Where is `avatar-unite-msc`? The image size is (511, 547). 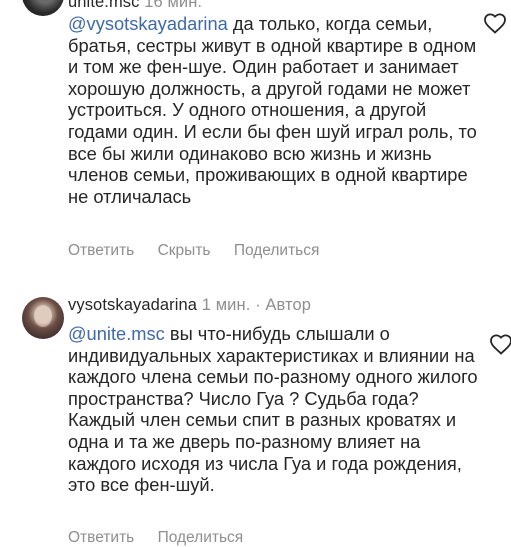
avatar-unite-msc is located at coordinates (43, 8).